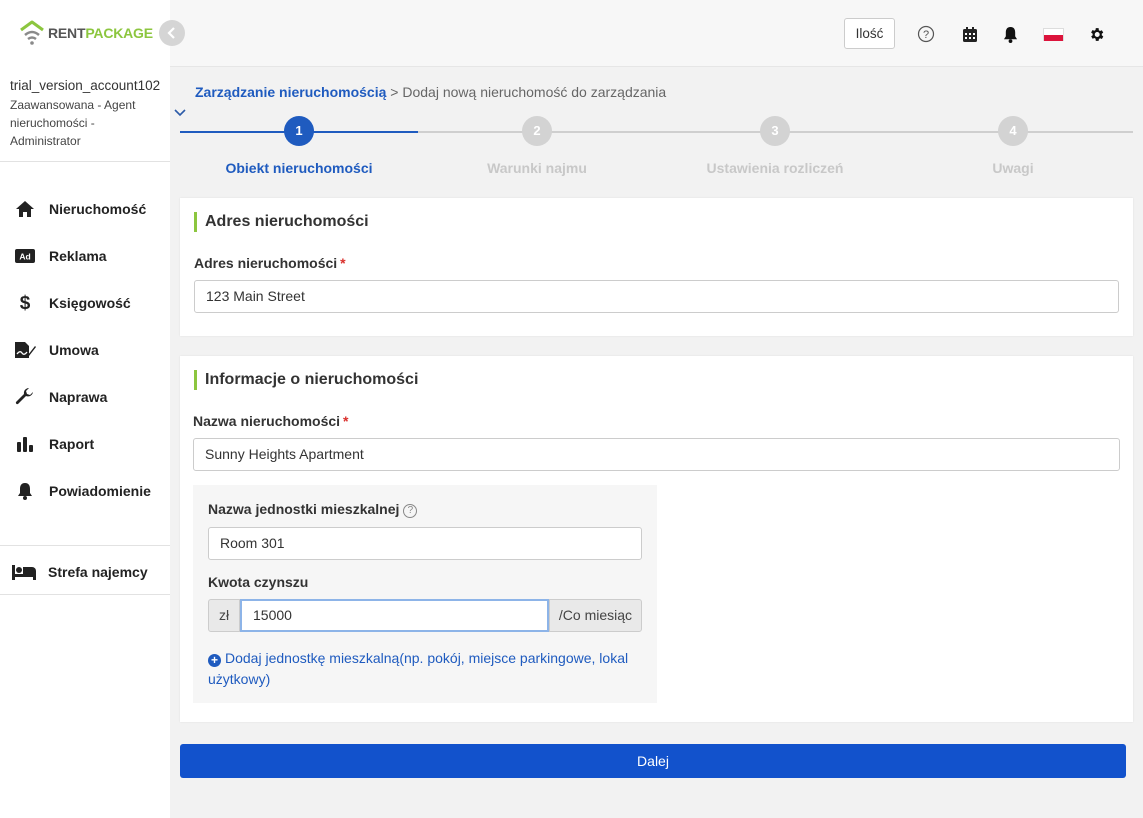 The width and height of the screenshot is (1143, 818). I want to click on address-label-text: Adres nieruchomości, so click(266, 263).